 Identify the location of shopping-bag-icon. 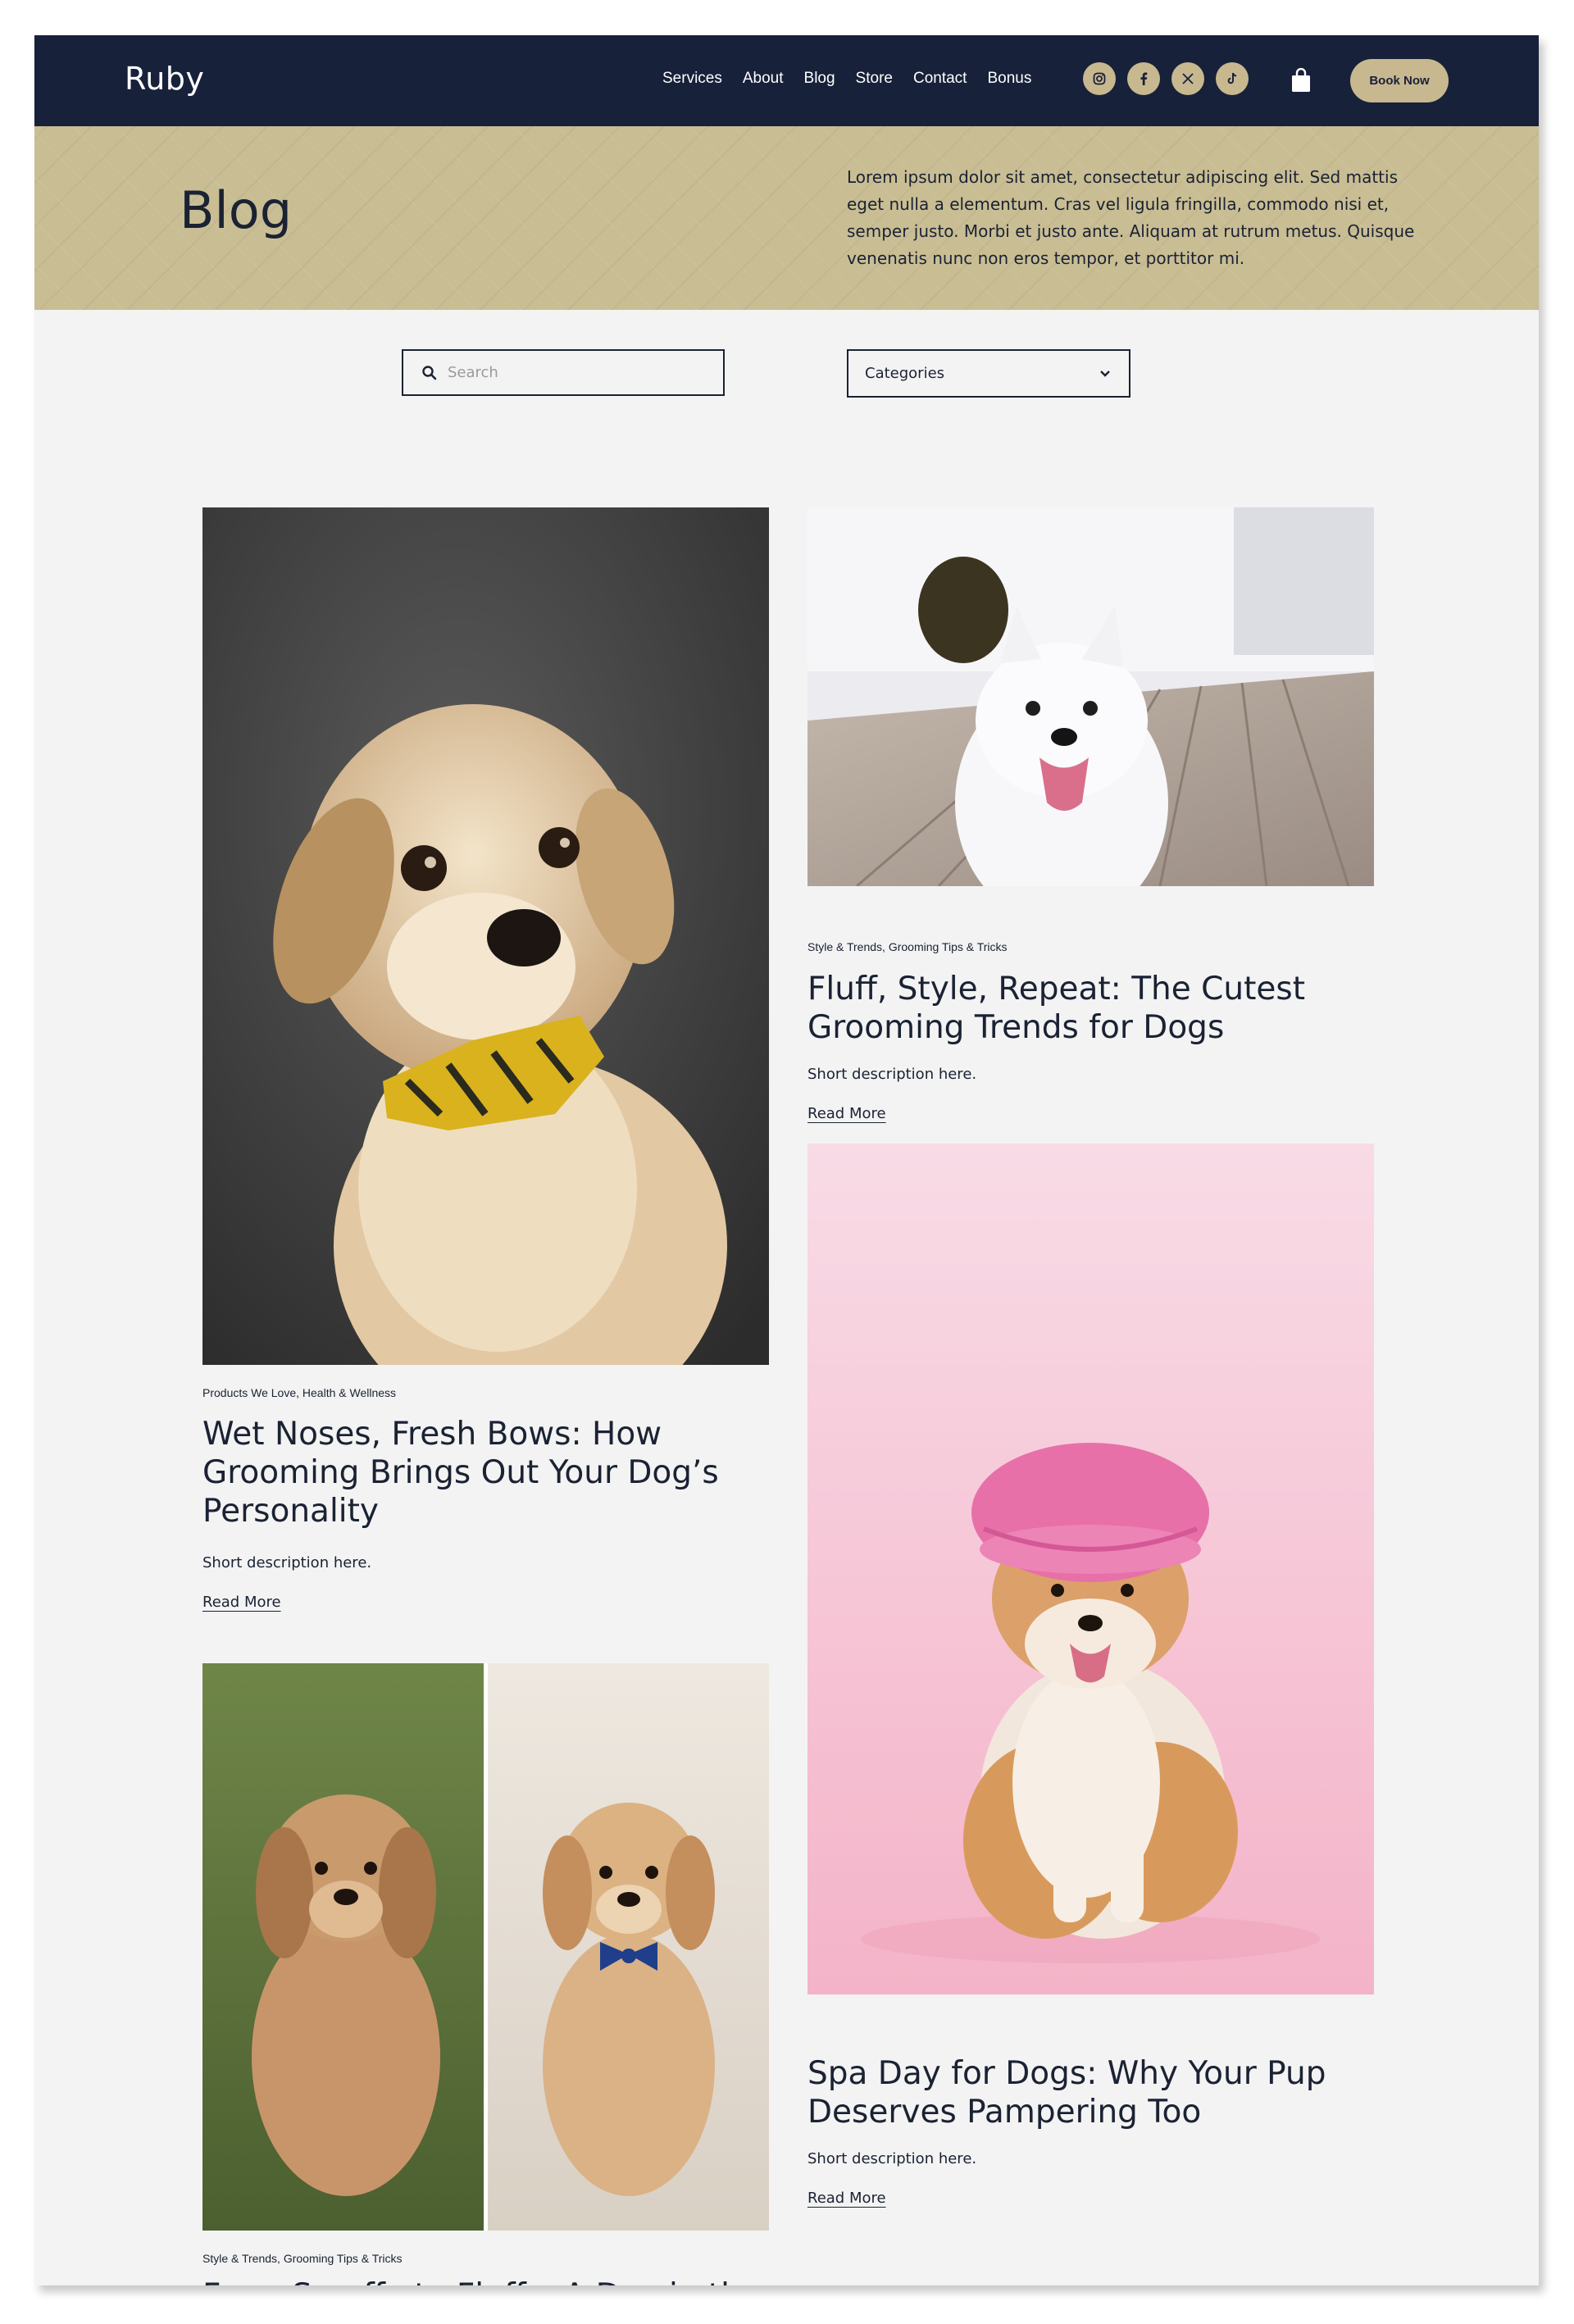
(1301, 80).